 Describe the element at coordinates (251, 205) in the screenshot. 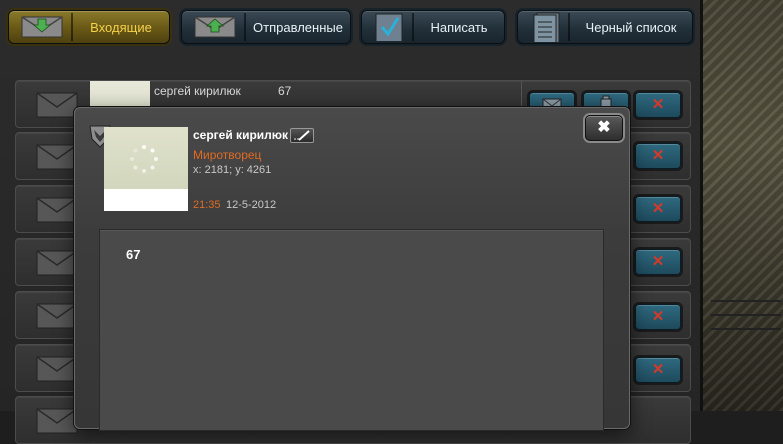

I see `message-date: 12-5-2012` at that location.